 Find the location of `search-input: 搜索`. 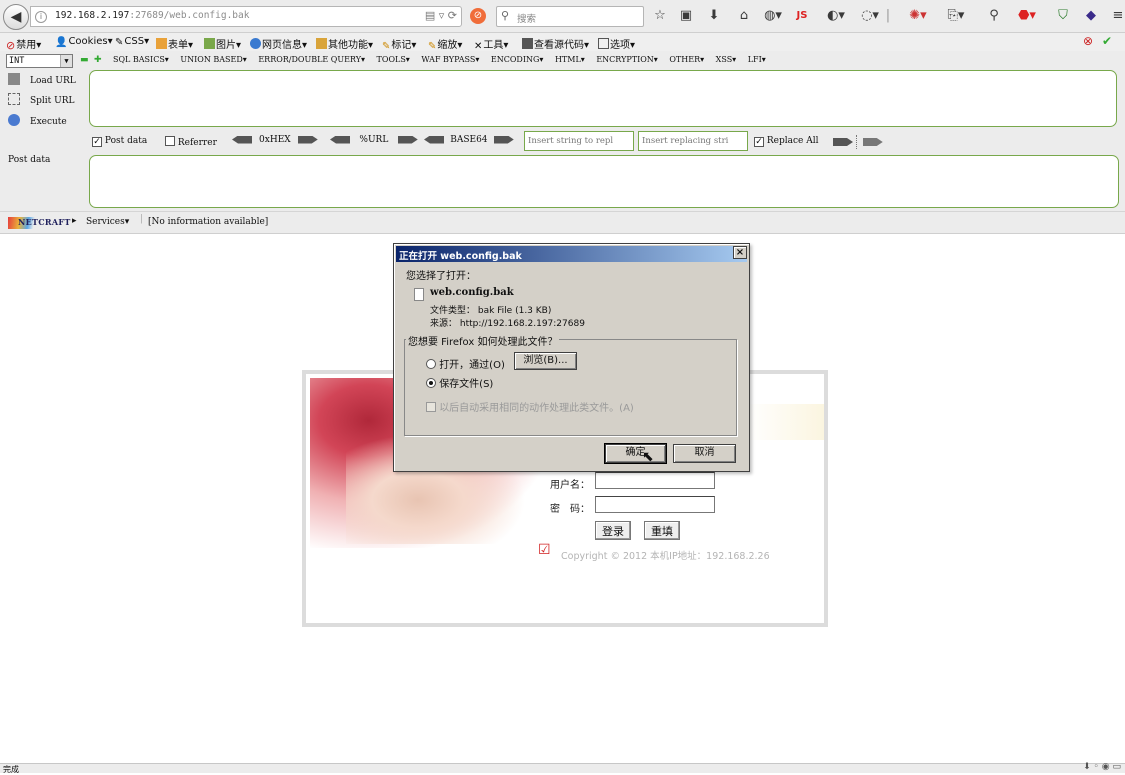

search-input: 搜索 is located at coordinates (526, 18).